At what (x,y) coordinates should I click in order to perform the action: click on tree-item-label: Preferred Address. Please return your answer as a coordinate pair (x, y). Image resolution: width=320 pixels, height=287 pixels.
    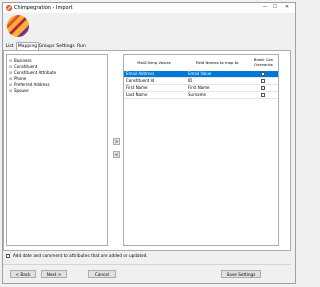
    Looking at the image, I should click on (32, 84).